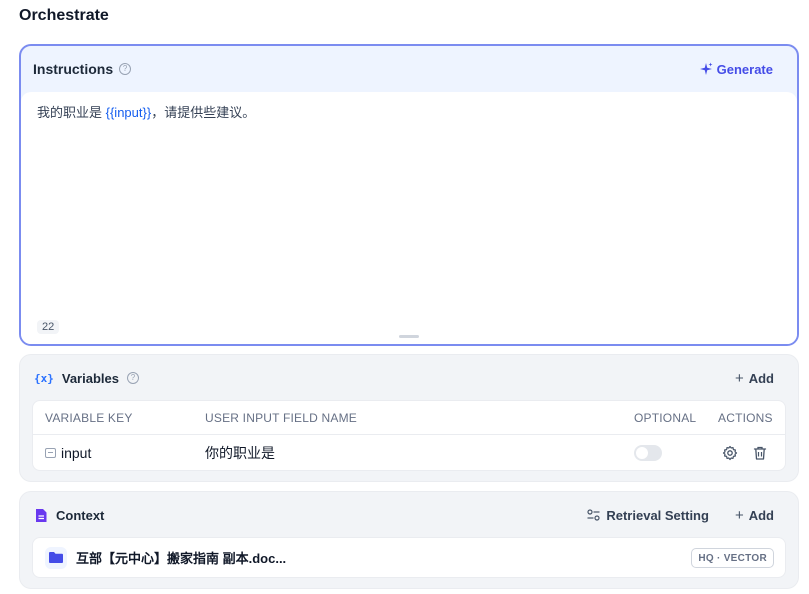  What do you see at coordinates (732, 558) in the screenshot?
I see `retrieval-mode-badge: HQ · VECTOR` at bounding box center [732, 558].